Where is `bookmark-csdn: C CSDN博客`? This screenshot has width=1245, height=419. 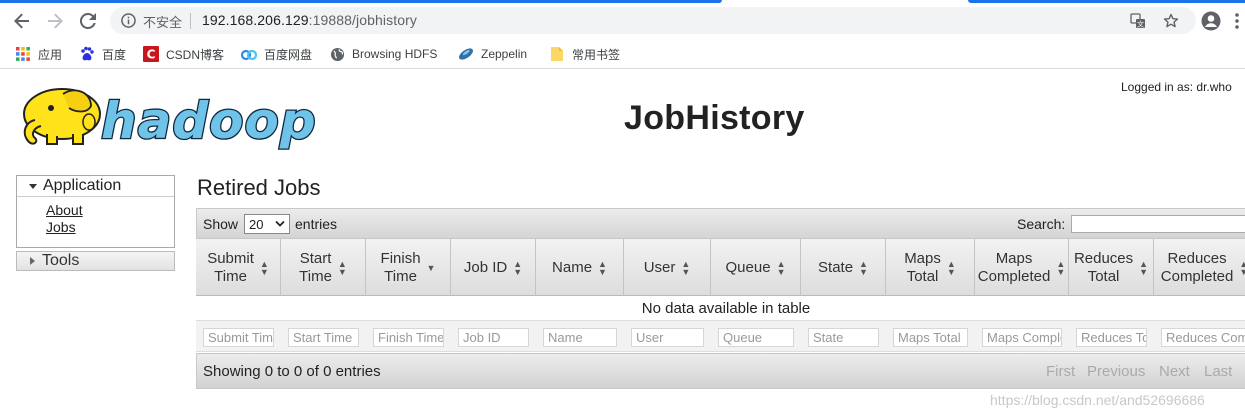 bookmark-csdn: C CSDN博客 is located at coordinates (183, 54).